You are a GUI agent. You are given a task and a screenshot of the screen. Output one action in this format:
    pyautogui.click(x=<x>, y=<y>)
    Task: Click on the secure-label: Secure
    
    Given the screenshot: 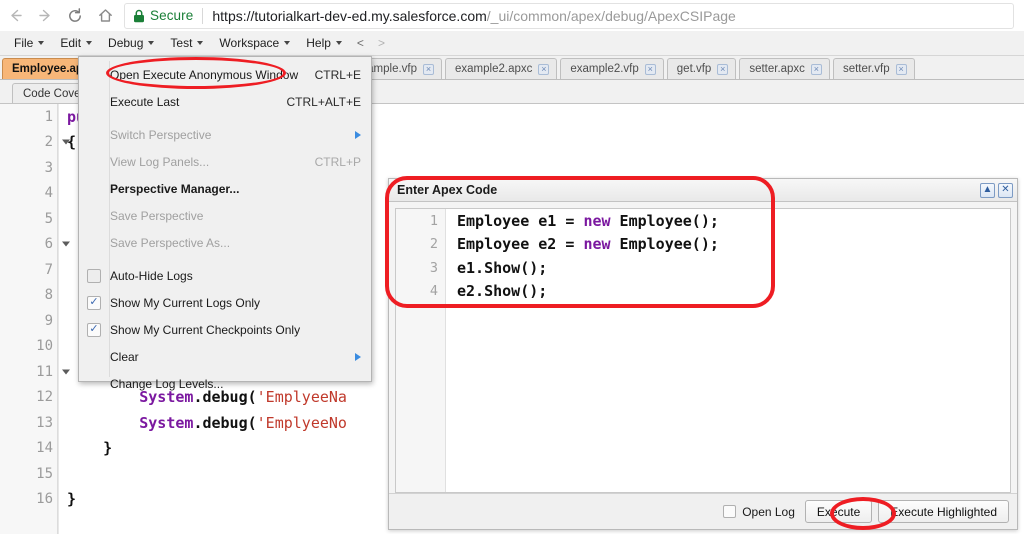 What is the action you would take?
    pyautogui.click(x=172, y=15)
    